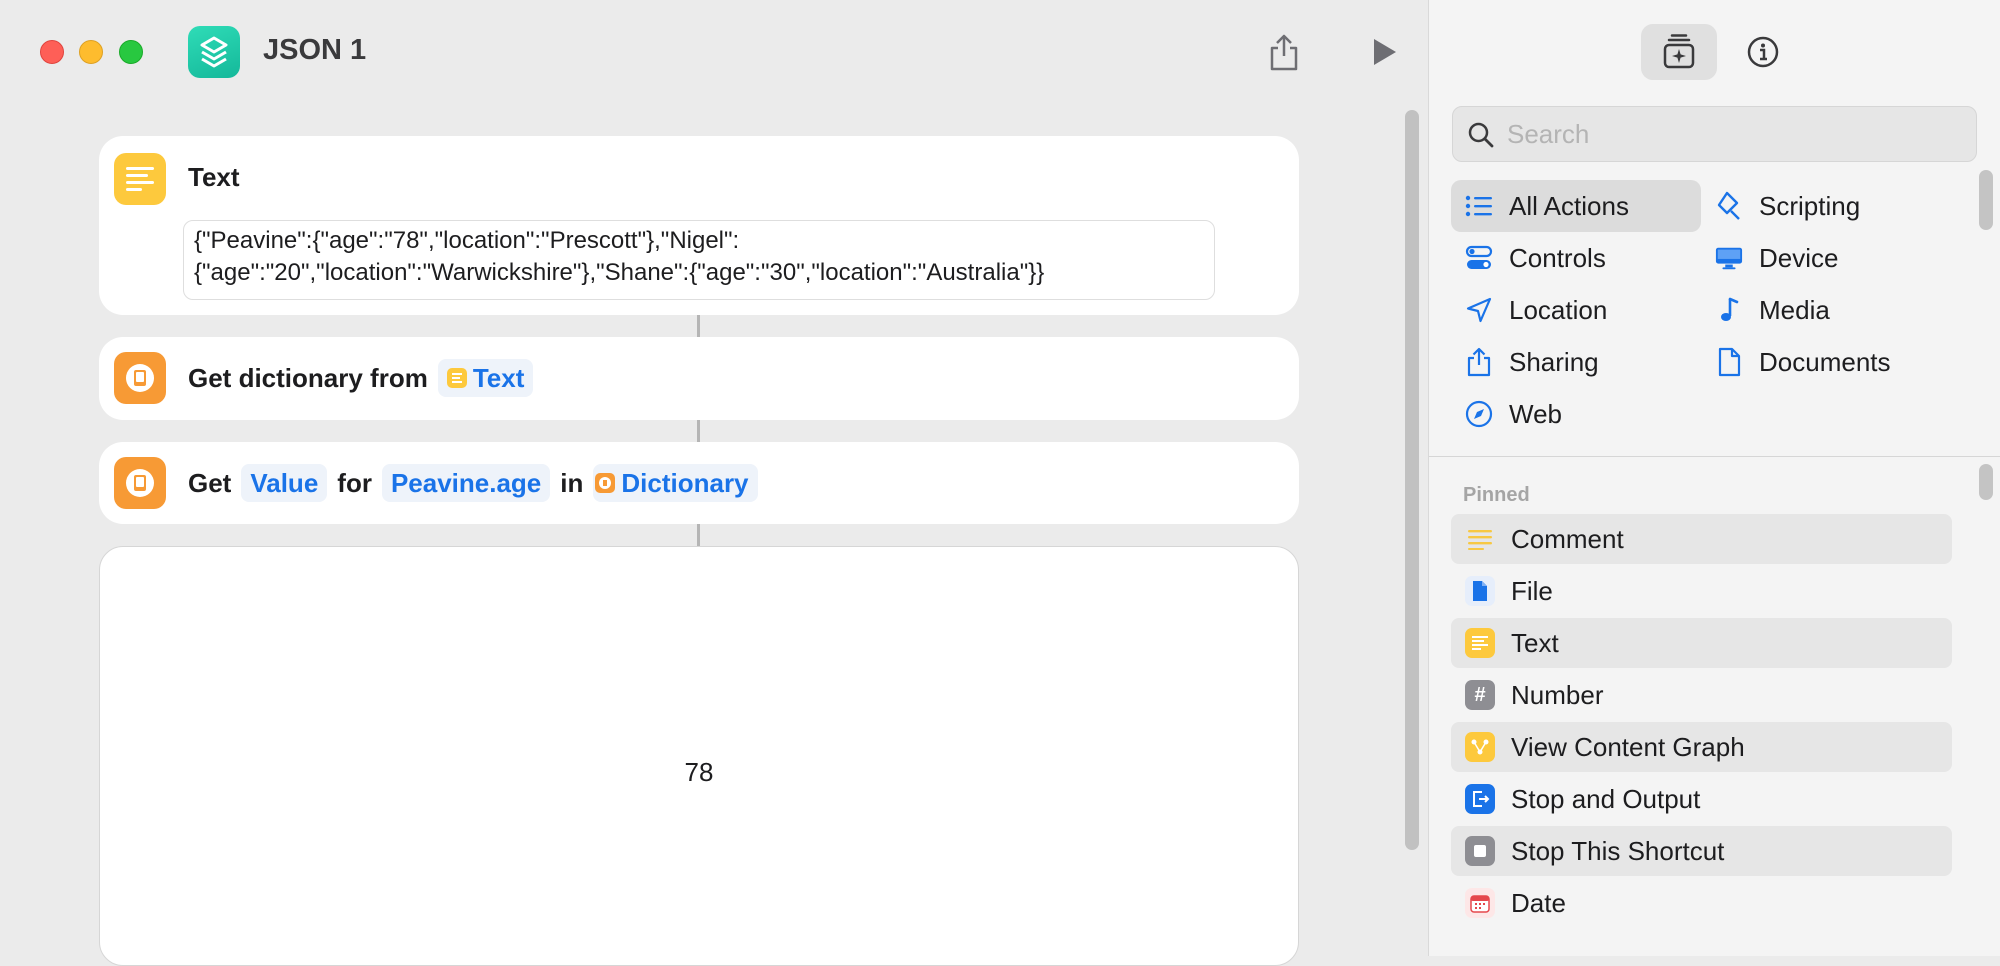 The width and height of the screenshot is (2000, 966). I want to click on key-parameter-token: Peavine.age, so click(466, 483).